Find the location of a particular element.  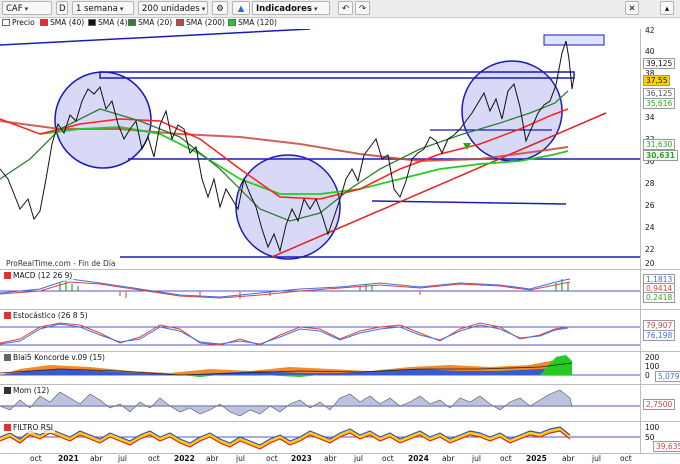

stoch-axis: 79,907 76,198 is located at coordinates (660, 330).